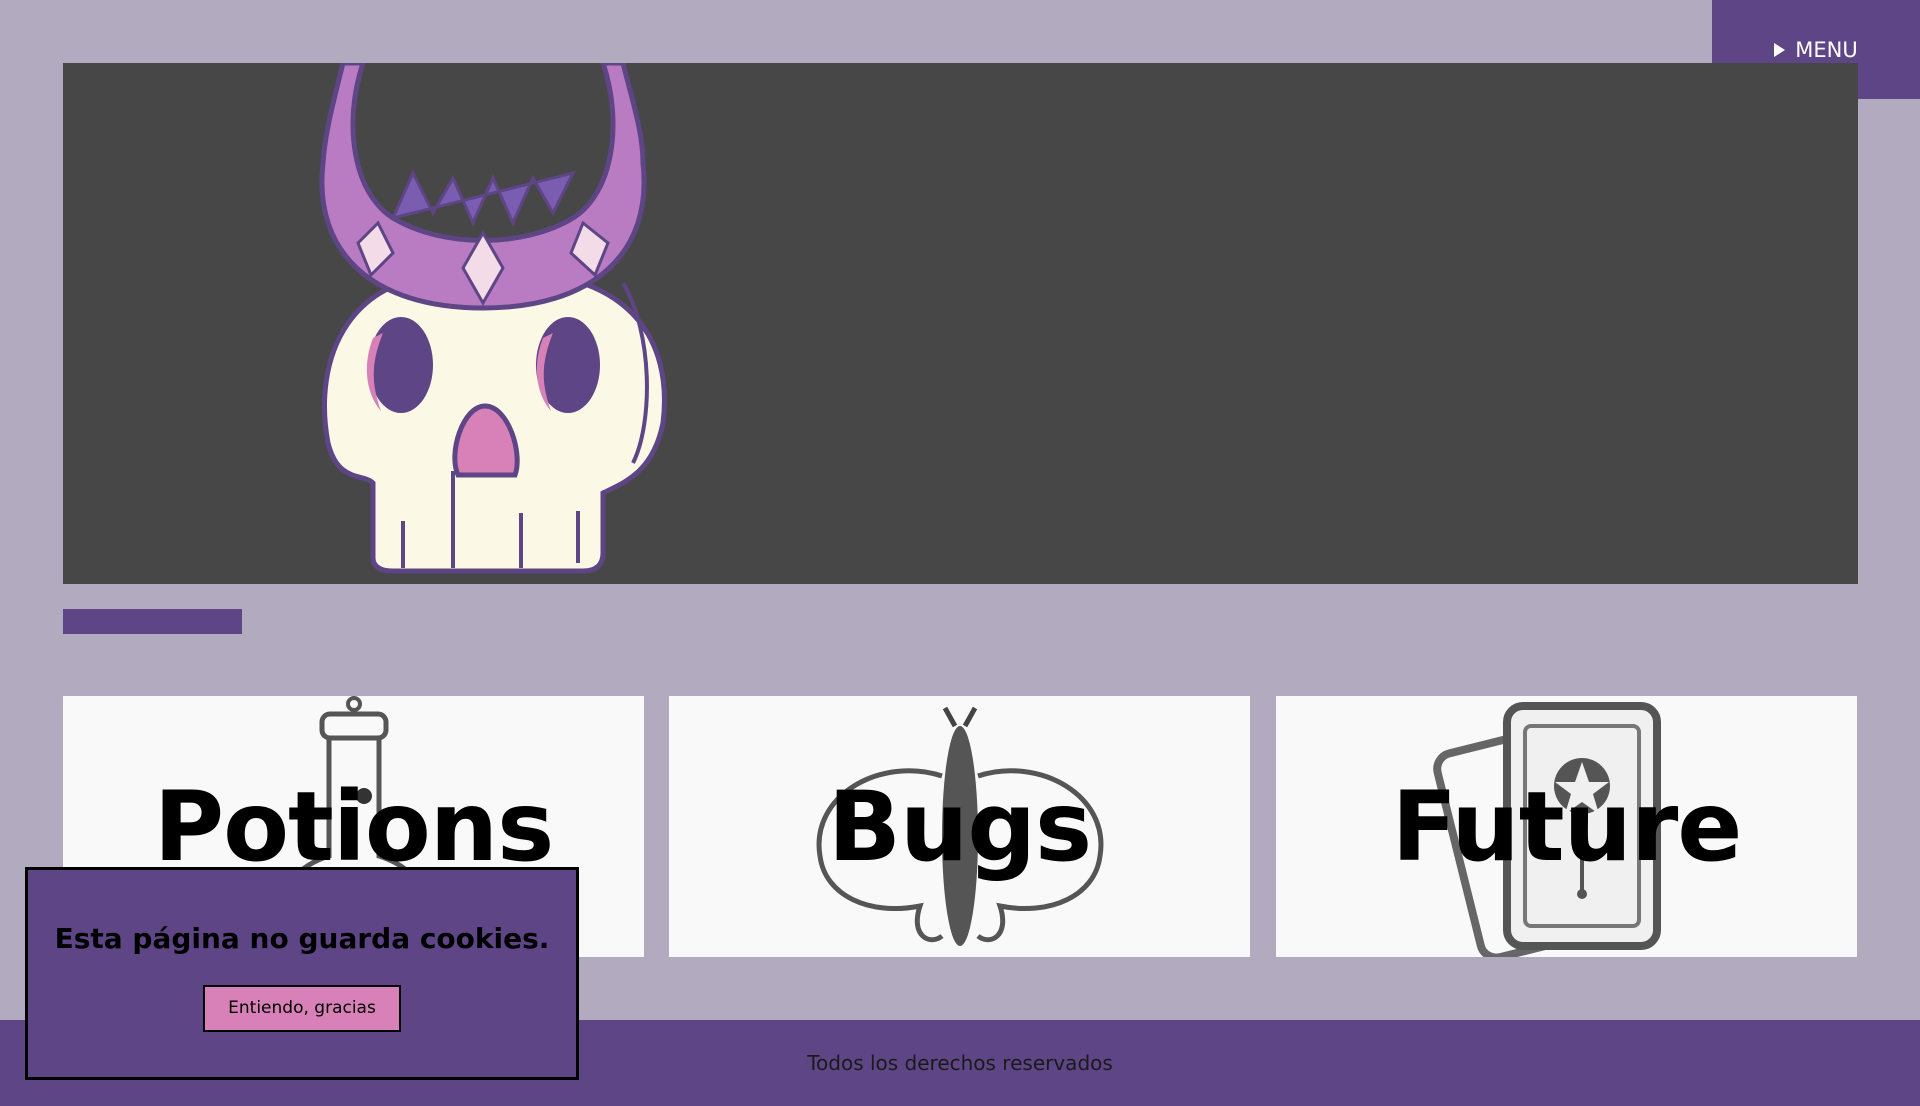 The height and width of the screenshot is (1106, 1920). What do you see at coordinates (1780, 49) in the screenshot?
I see `play-triangle-icon` at bounding box center [1780, 49].